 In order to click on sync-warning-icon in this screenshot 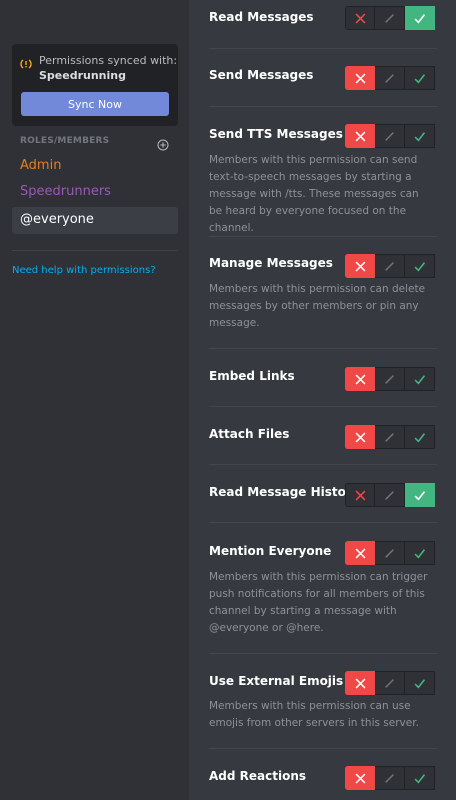, I will do `click(26, 62)`.